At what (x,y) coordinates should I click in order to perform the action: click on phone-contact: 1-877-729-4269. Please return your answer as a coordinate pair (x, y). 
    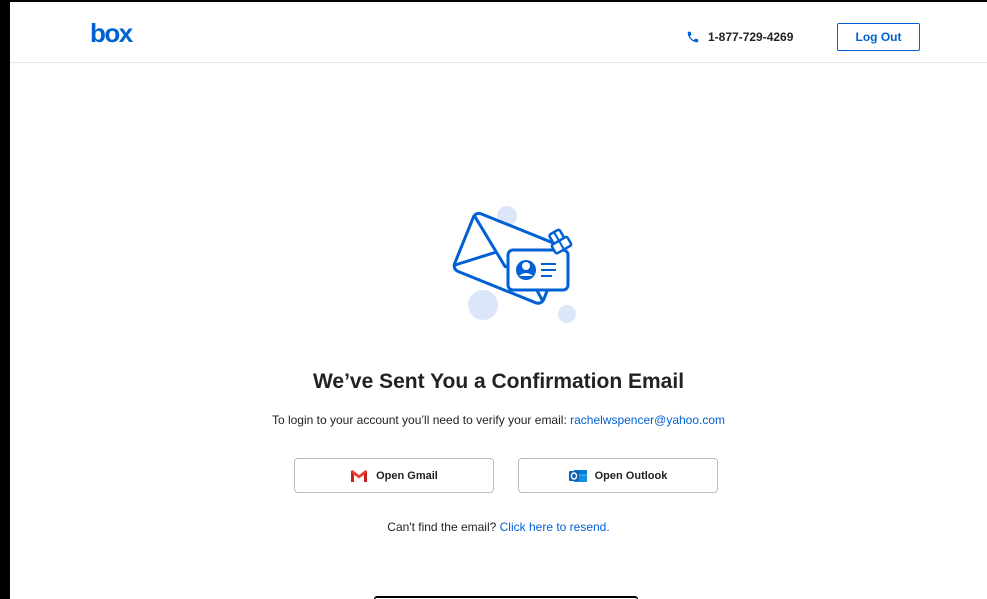
    Looking at the image, I should click on (739, 37).